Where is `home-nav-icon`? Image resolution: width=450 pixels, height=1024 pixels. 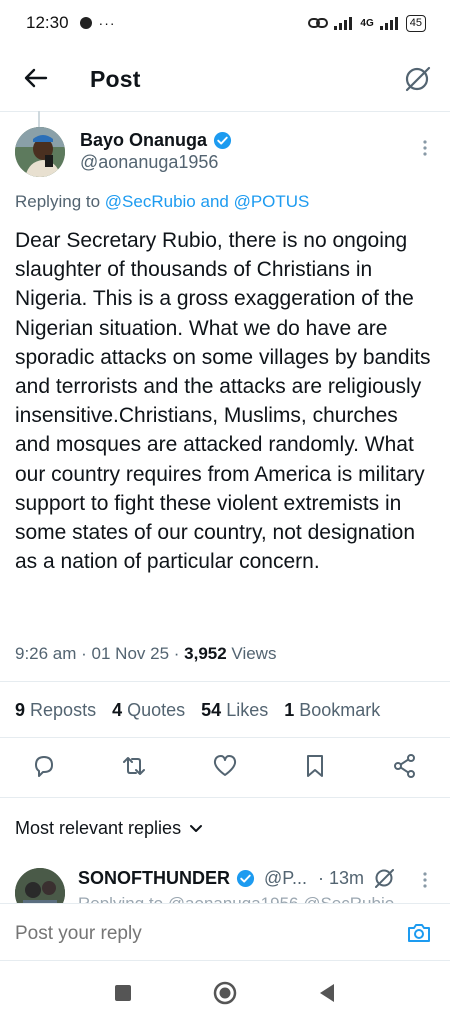
home-nav-icon is located at coordinates (225, 993).